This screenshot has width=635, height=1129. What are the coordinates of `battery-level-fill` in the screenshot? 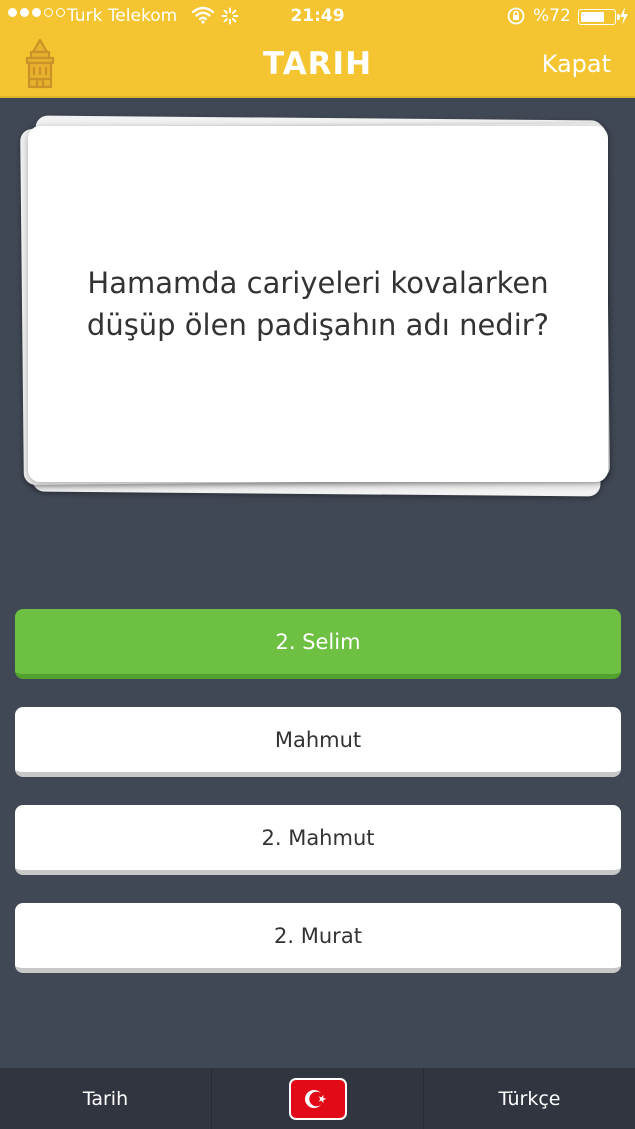 It's located at (592, 16).